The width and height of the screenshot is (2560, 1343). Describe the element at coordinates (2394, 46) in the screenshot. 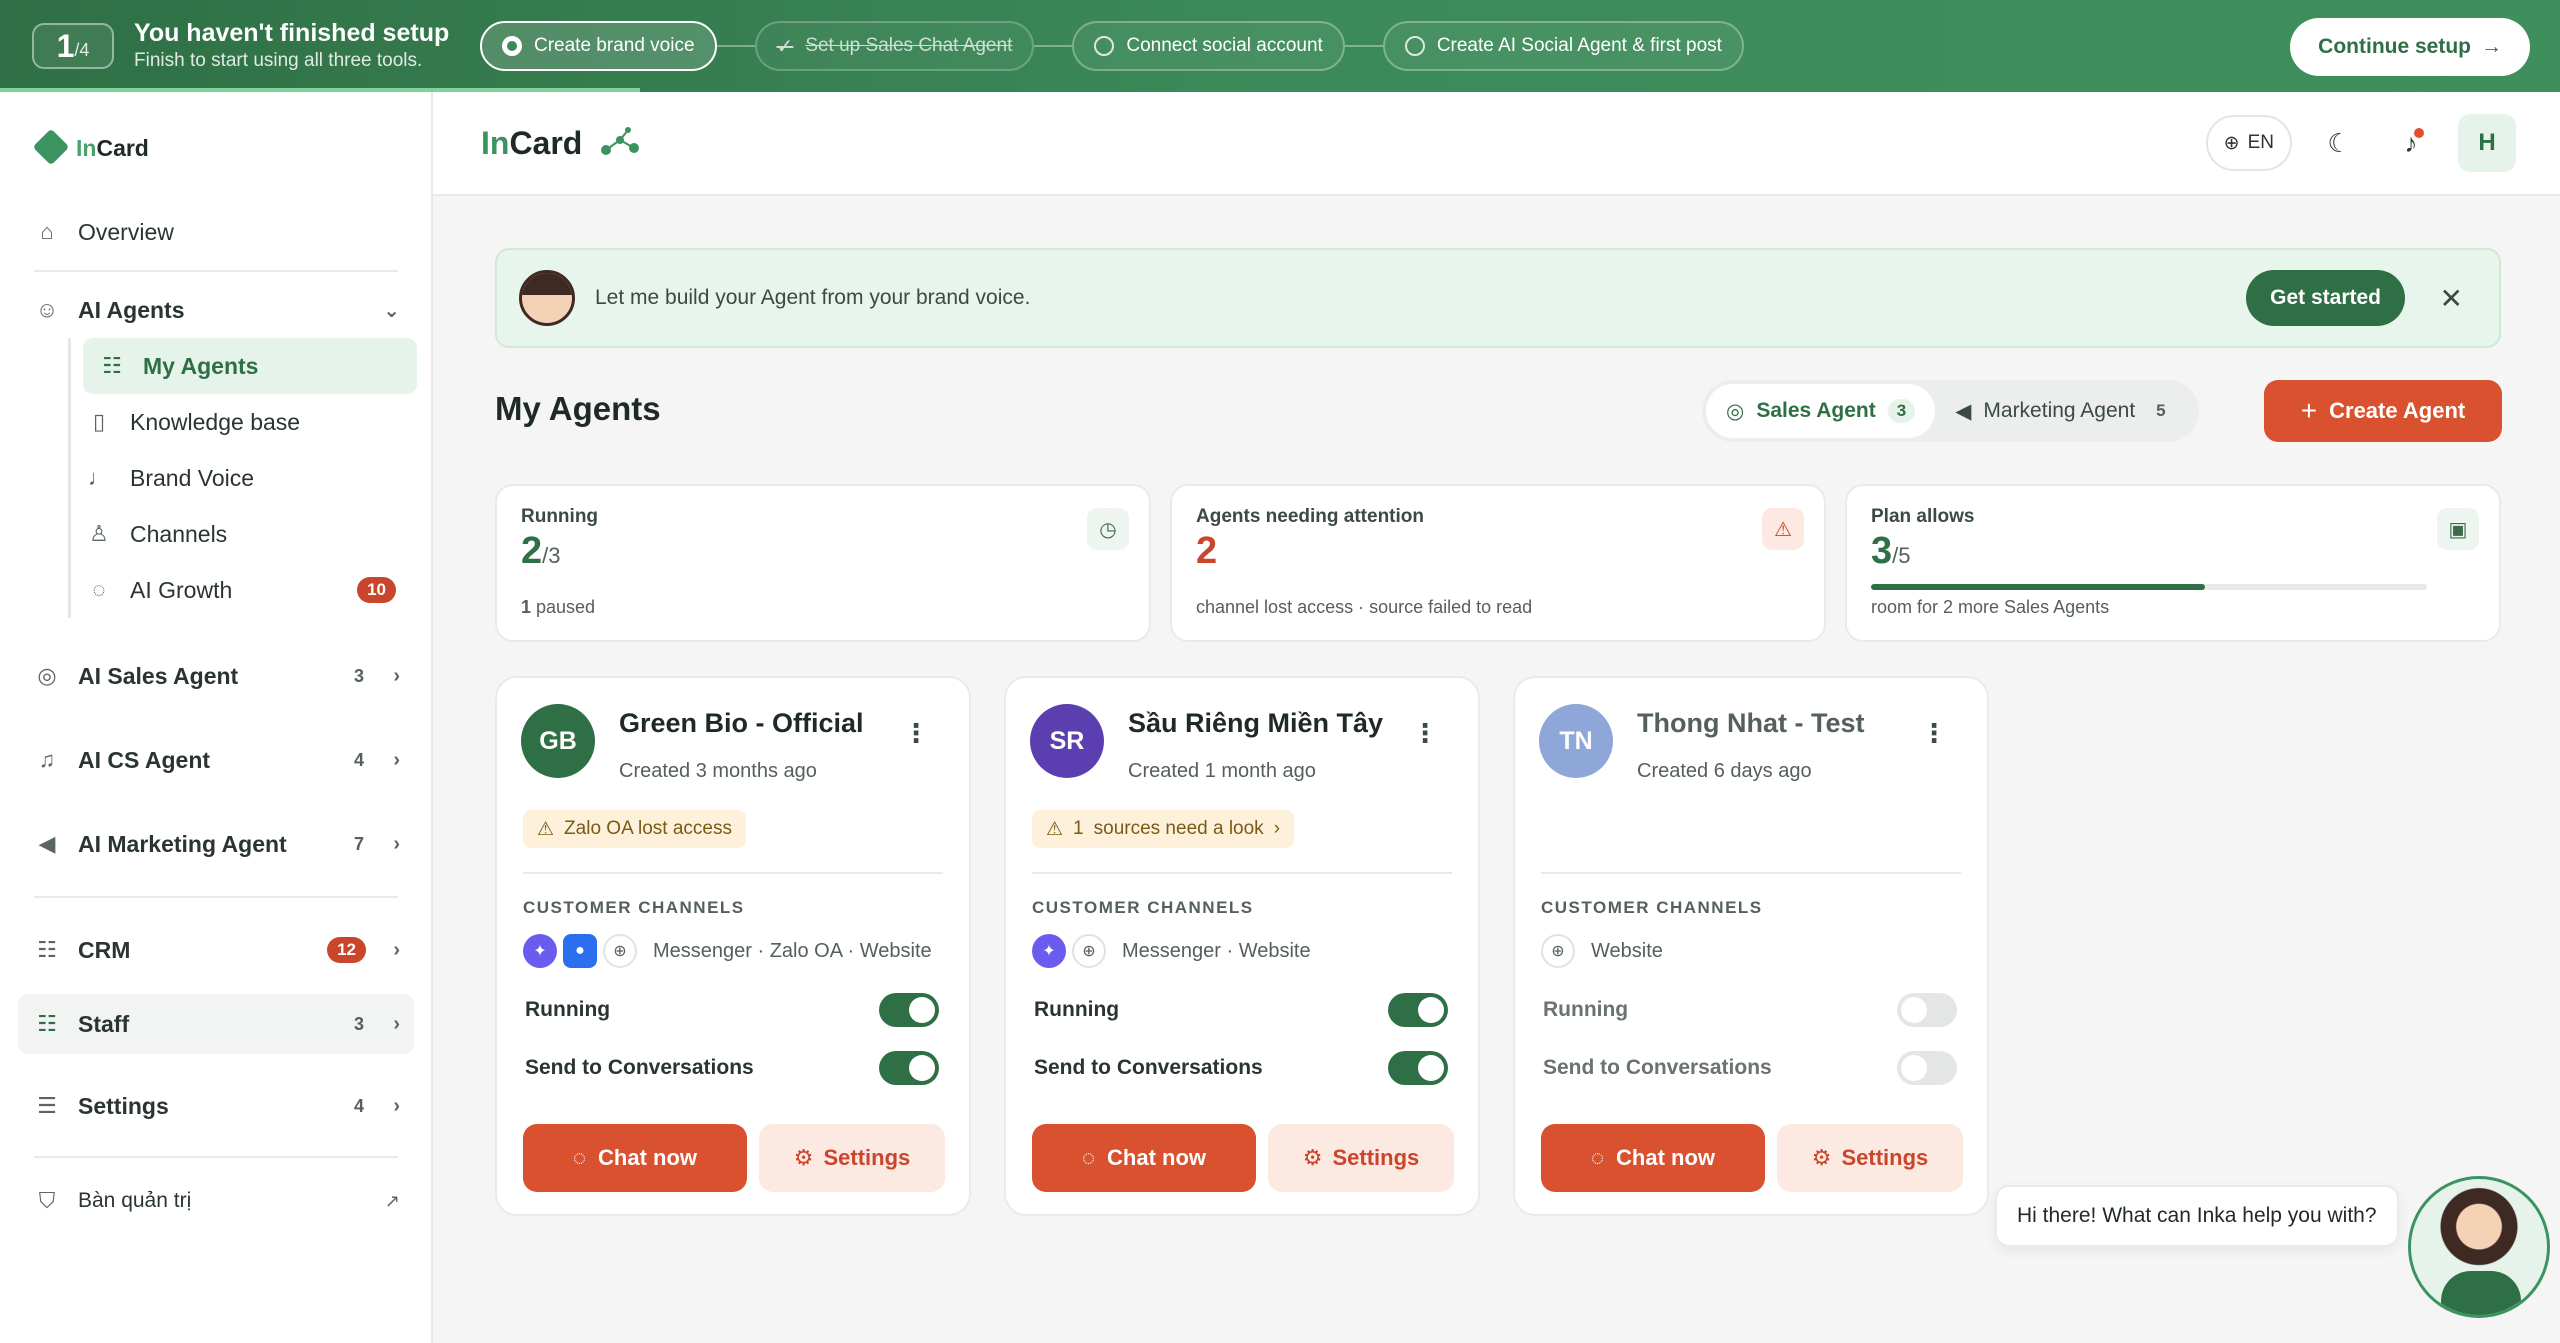

I see `continue-setup-label: Continue setup` at that location.